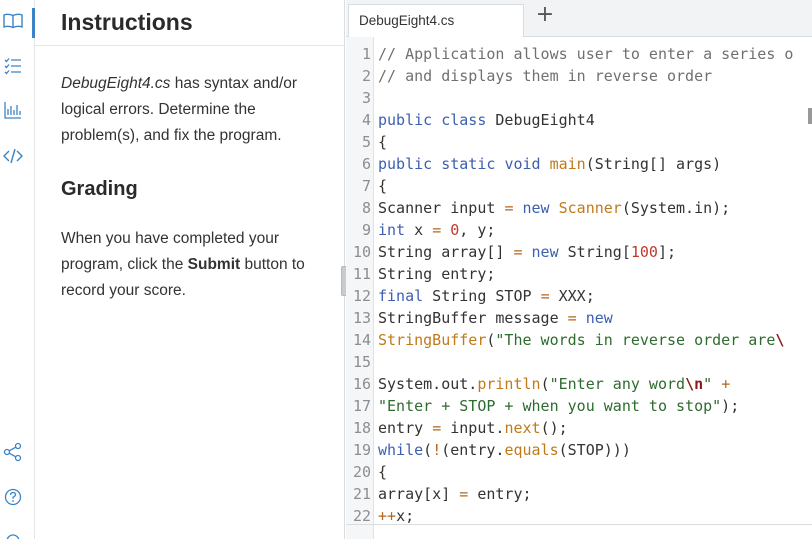  Describe the element at coordinates (540, 120) in the screenshot. I see `code-token: DebugEight4` at that location.